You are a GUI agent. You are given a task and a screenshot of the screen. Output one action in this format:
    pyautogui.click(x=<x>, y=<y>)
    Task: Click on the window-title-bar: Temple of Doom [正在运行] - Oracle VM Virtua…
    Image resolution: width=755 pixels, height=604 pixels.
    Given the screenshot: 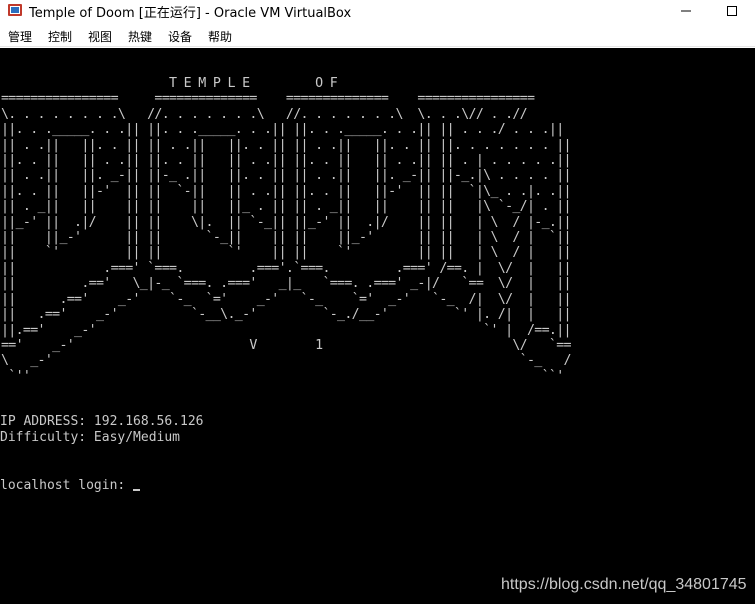 What is the action you would take?
    pyautogui.click(x=377, y=11)
    